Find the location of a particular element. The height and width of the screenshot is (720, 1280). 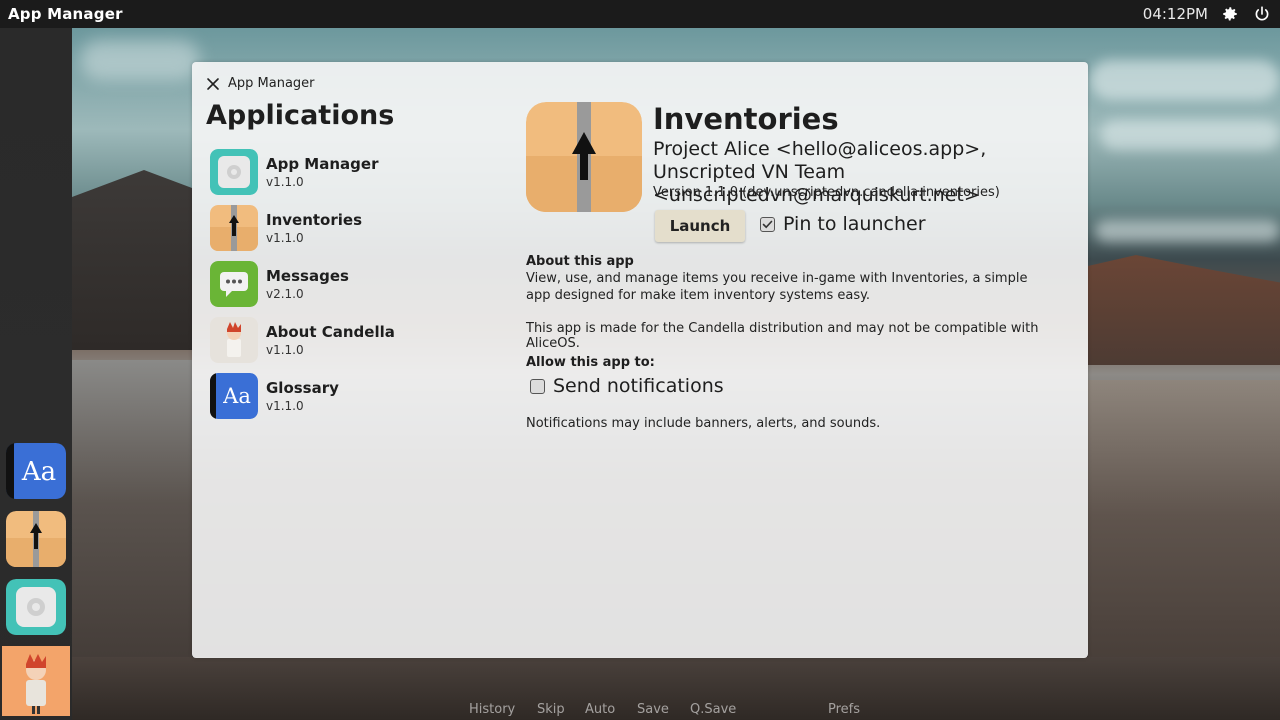

dock-item-inventories is located at coordinates (36, 539).